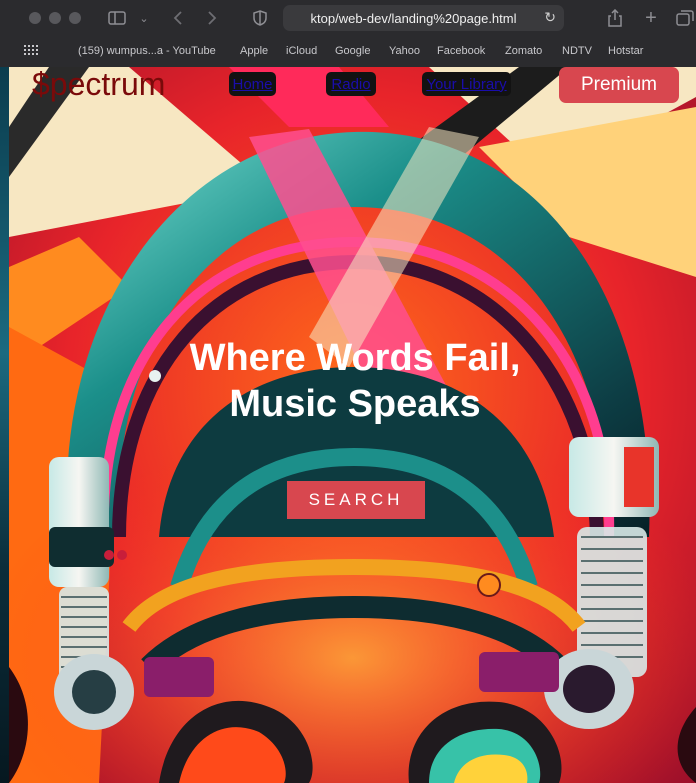 The image size is (696, 783). What do you see at coordinates (352, 51) in the screenshot?
I see `favorite-google: Google` at bounding box center [352, 51].